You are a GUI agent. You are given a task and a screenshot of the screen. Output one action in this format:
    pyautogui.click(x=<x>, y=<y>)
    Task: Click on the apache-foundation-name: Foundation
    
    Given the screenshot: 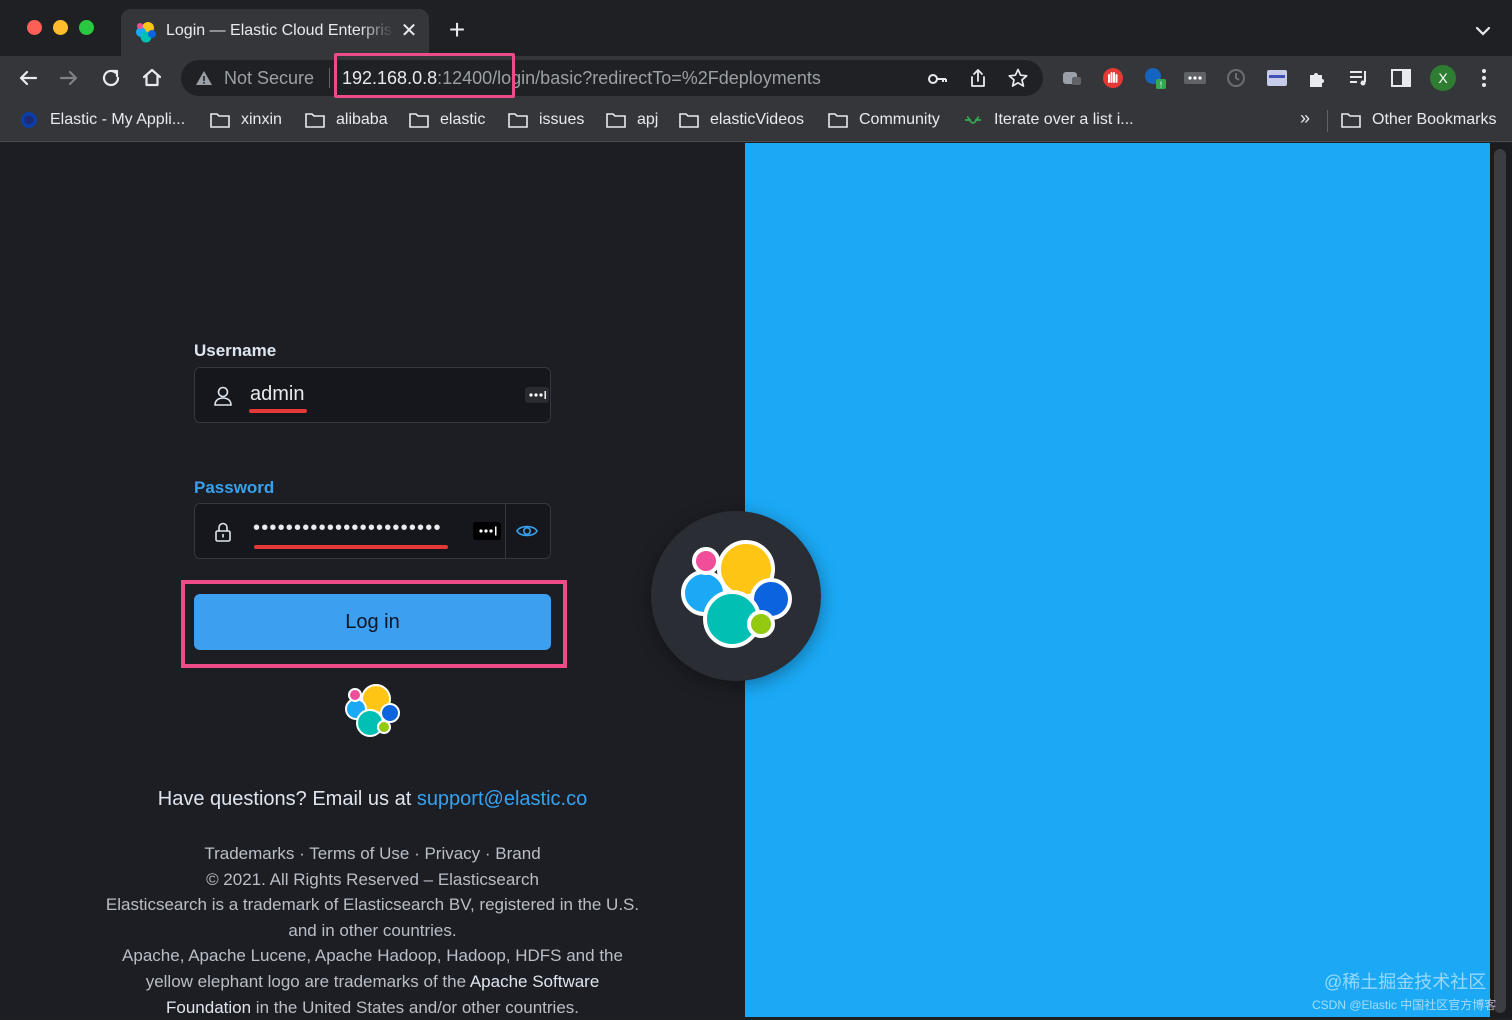 What is the action you would take?
    pyautogui.click(x=209, y=1007)
    